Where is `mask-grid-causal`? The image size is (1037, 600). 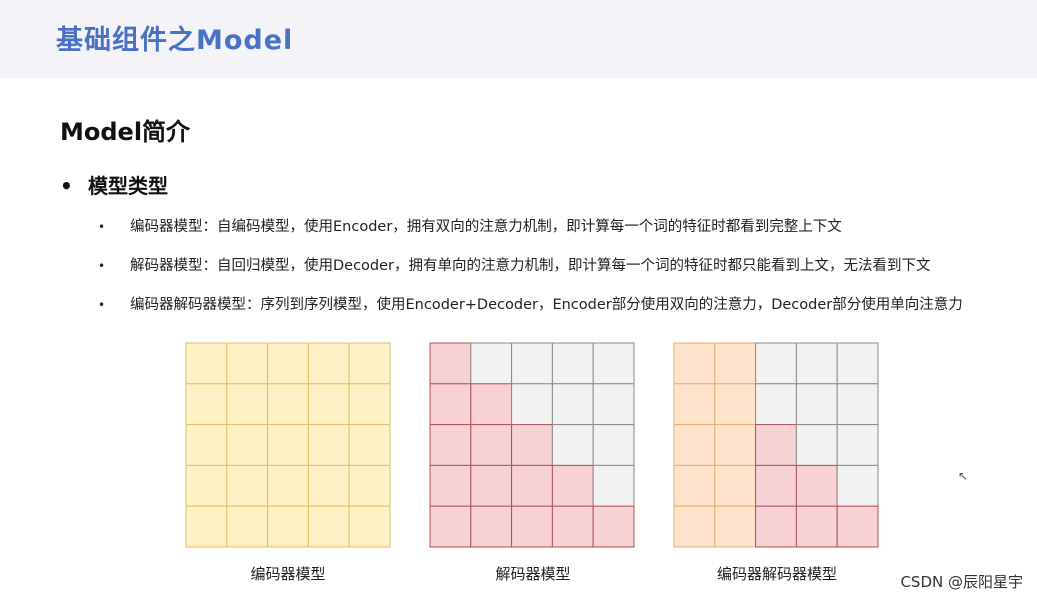
mask-grid-causal is located at coordinates (532, 445).